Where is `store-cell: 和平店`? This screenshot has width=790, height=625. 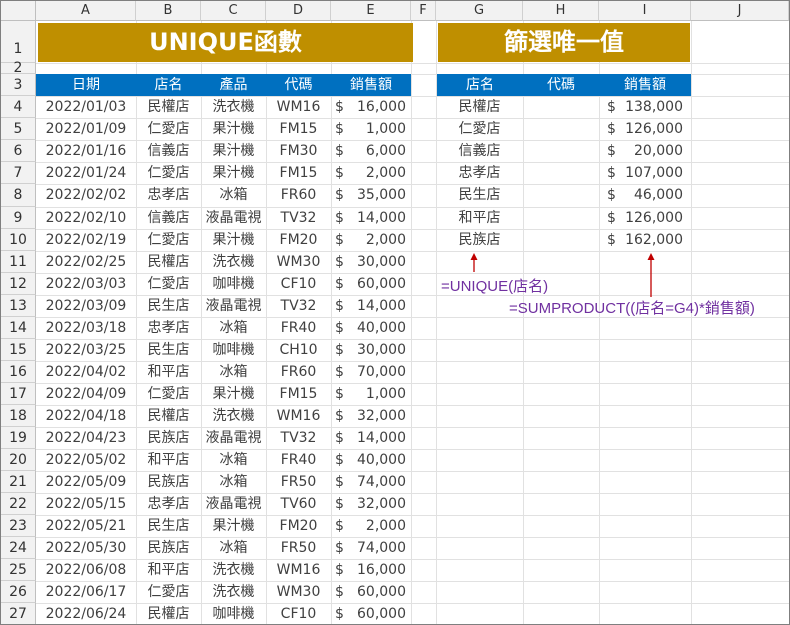
store-cell: 和平店 is located at coordinates (168, 460).